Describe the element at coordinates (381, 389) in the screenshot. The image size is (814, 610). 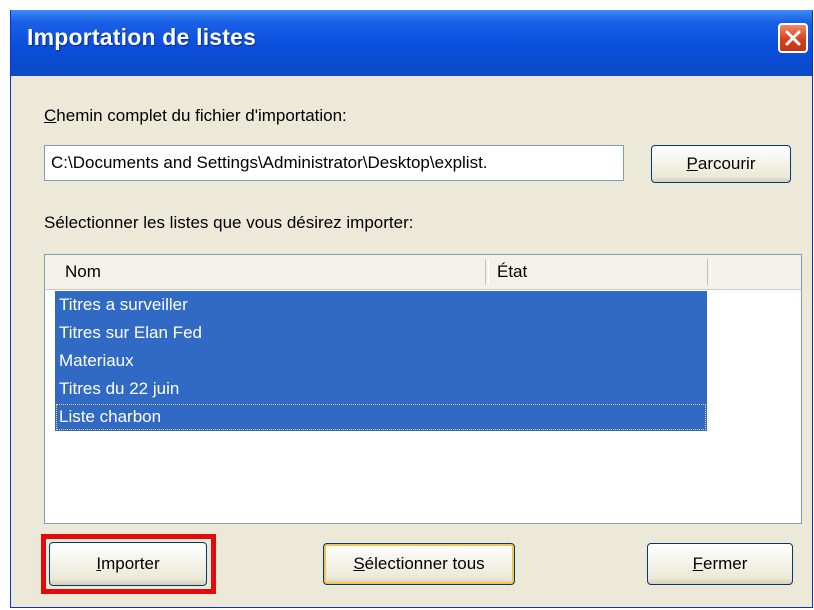
I see `list-item: Titres du 22 juin` at that location.